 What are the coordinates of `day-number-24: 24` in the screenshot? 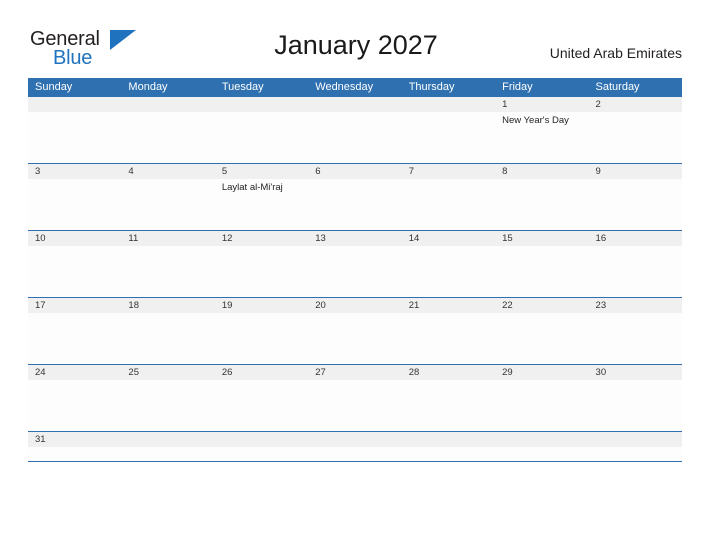 It's located at (74, 372).